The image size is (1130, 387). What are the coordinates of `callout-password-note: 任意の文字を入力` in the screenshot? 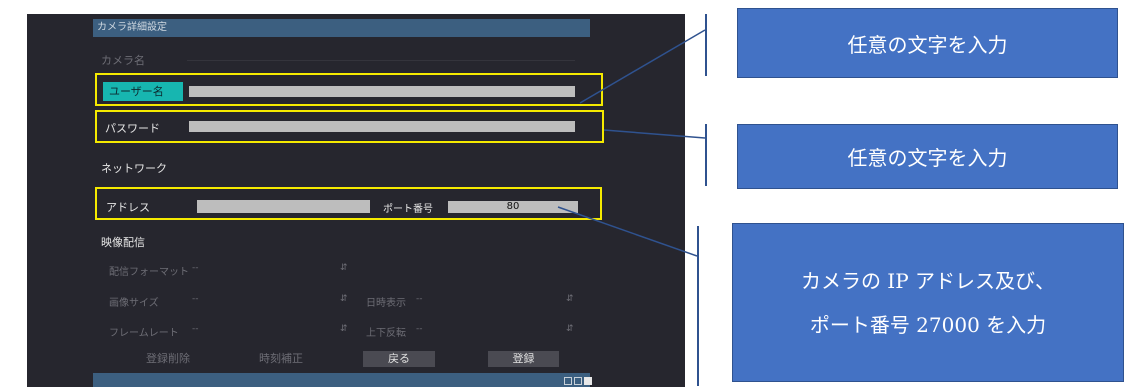 It's located at (927, 156).